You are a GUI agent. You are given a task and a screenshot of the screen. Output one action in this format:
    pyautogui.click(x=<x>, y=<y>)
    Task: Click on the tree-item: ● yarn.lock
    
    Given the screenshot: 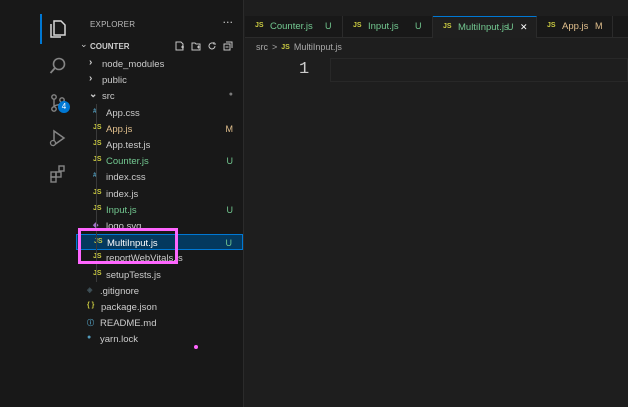 What is the action you would take?
    pyautogui.click(x=159, y=339)
    